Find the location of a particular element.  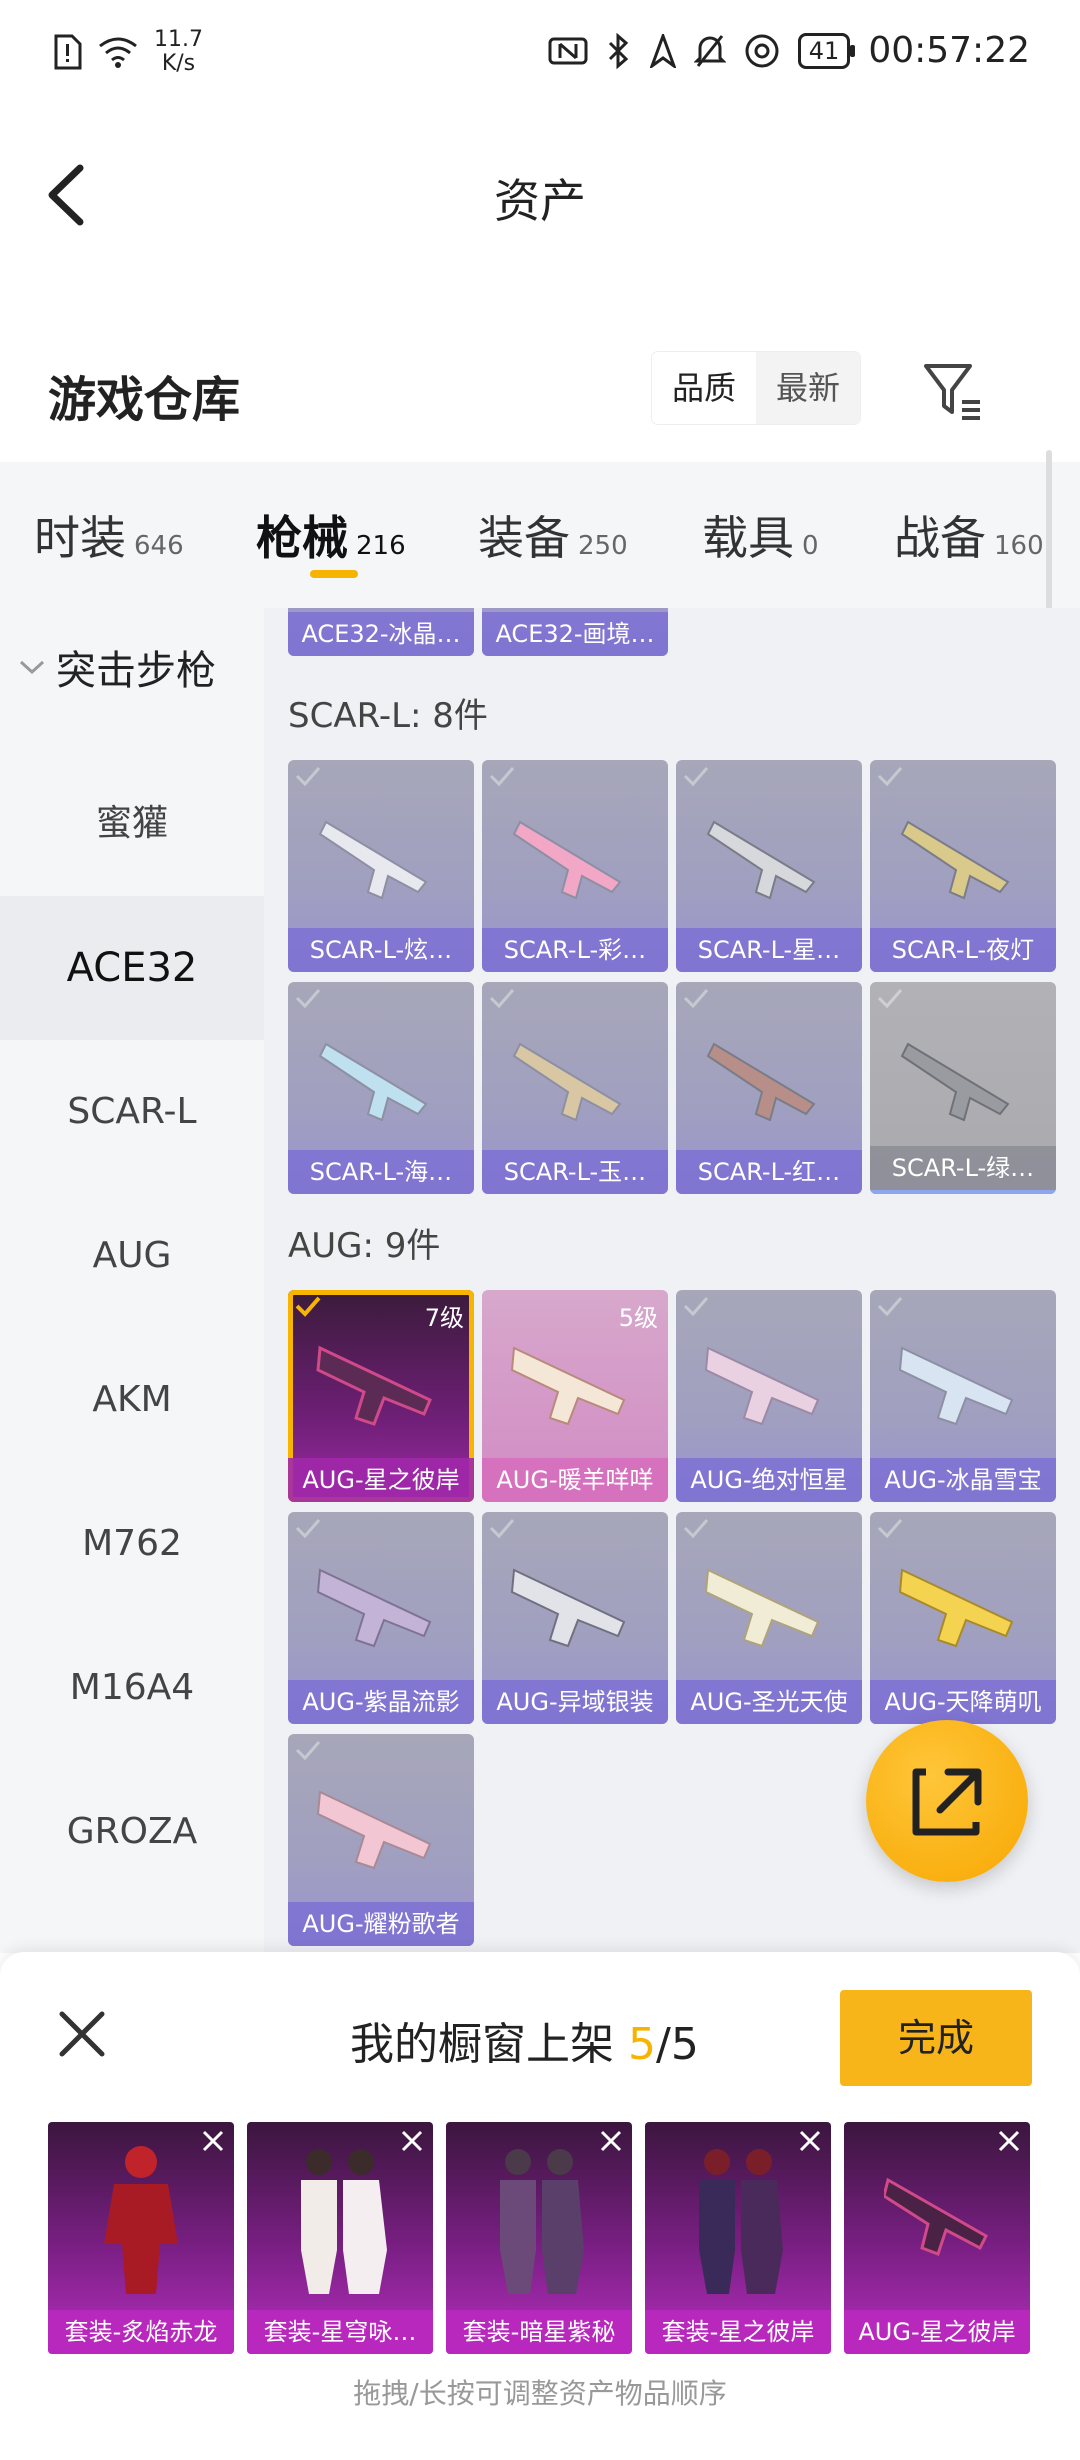

reorder-hint: 拖拽/长按可调整资产物品顺序 is located at coordinates (540, 2393).